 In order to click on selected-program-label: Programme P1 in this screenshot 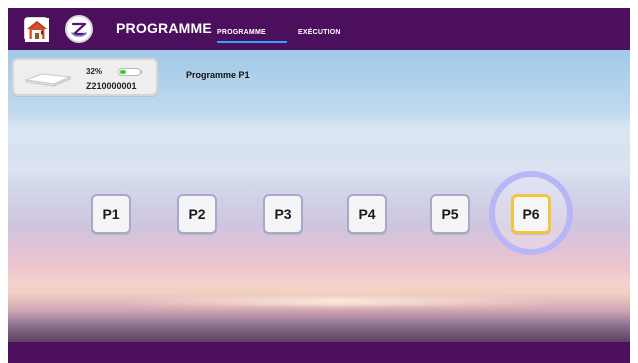, I will do `click(218, 75)`.